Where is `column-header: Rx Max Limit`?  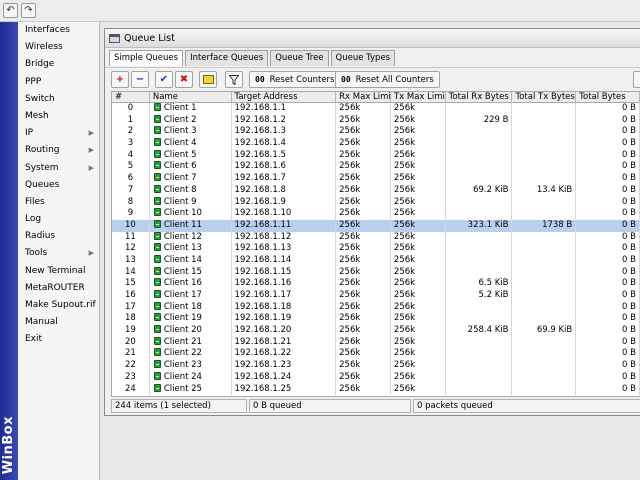 column-header: Rx Max Limit is located at coordinates (363, 97).